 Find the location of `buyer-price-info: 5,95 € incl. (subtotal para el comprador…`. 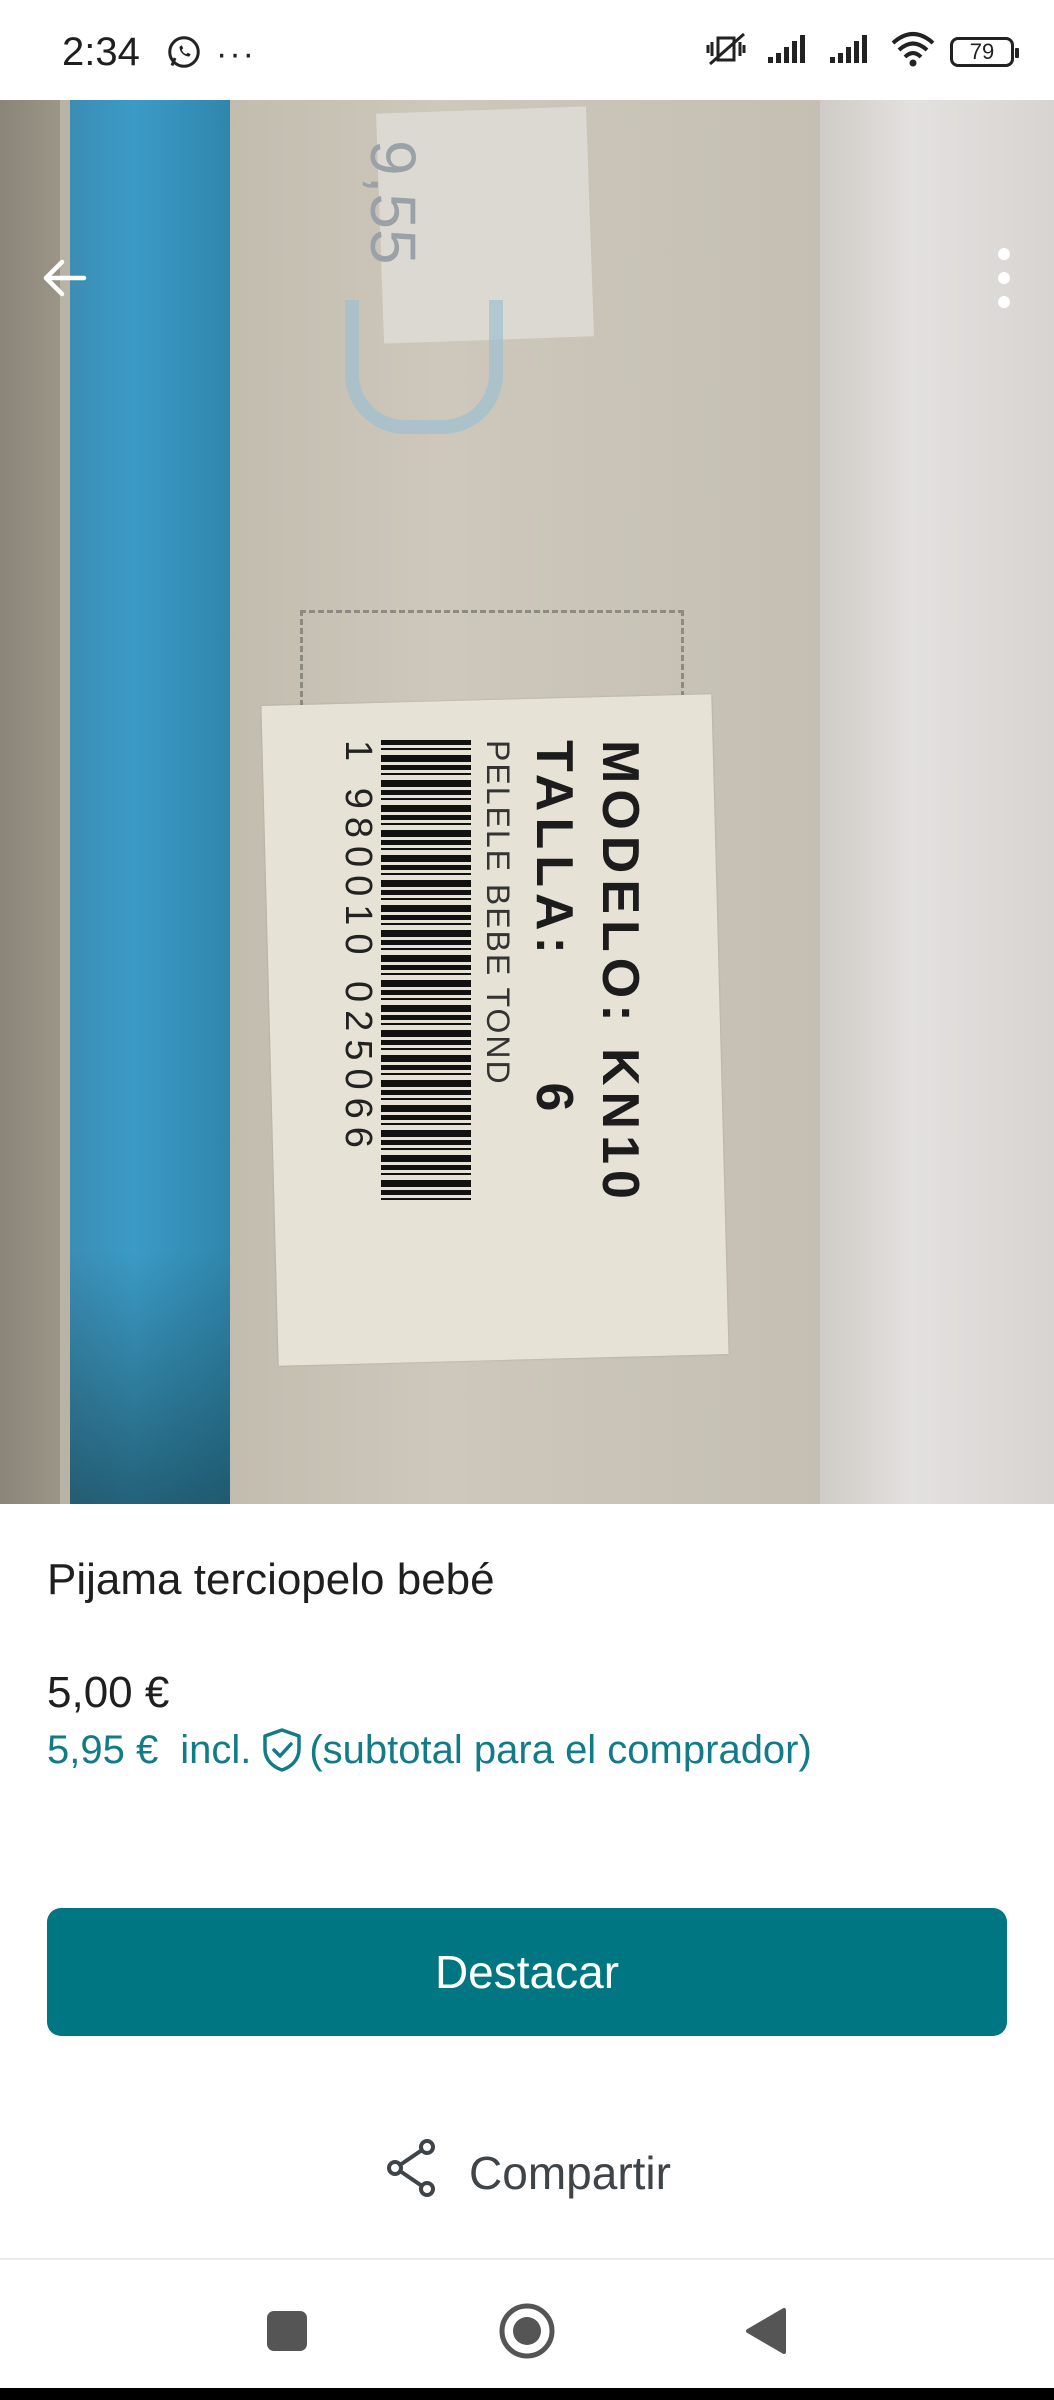

buyer-price-info: 5,95 € incl. (subtotal para el comprador… is located at coordinates (429, 1750).